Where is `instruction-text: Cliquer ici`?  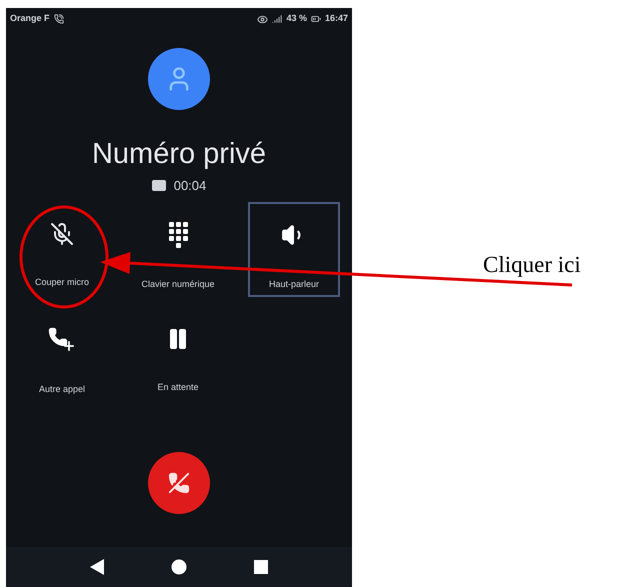 instruction-text: Cliquer ici is located at coordinates (532, 265).